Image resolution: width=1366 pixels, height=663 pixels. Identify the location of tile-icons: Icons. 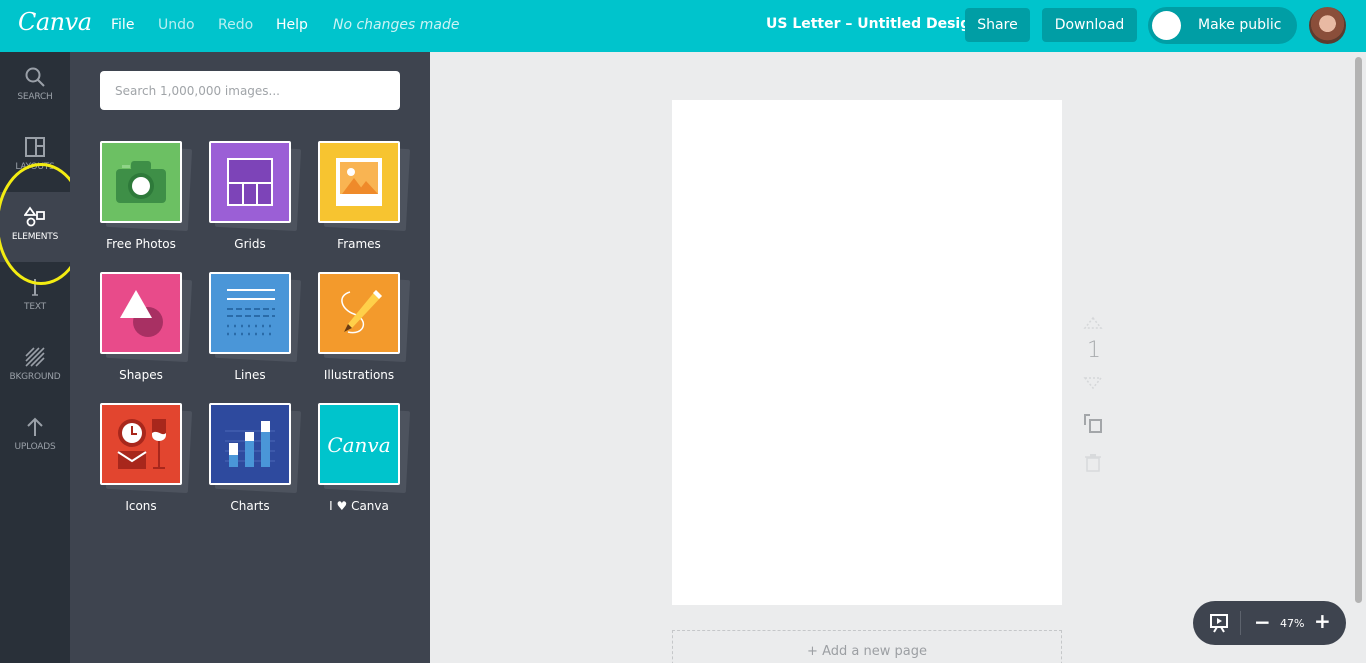
(146, 458).